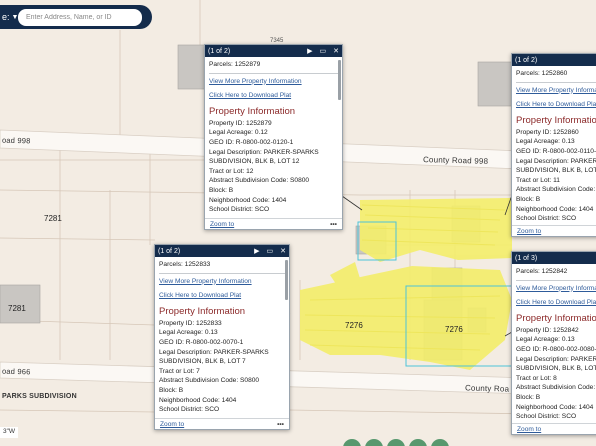 The image size is (596, 446). What do you see at coordinates (454, 329) in the screenshot?
I see `address-7276-b: 7276` at bounding box center [454, 329].